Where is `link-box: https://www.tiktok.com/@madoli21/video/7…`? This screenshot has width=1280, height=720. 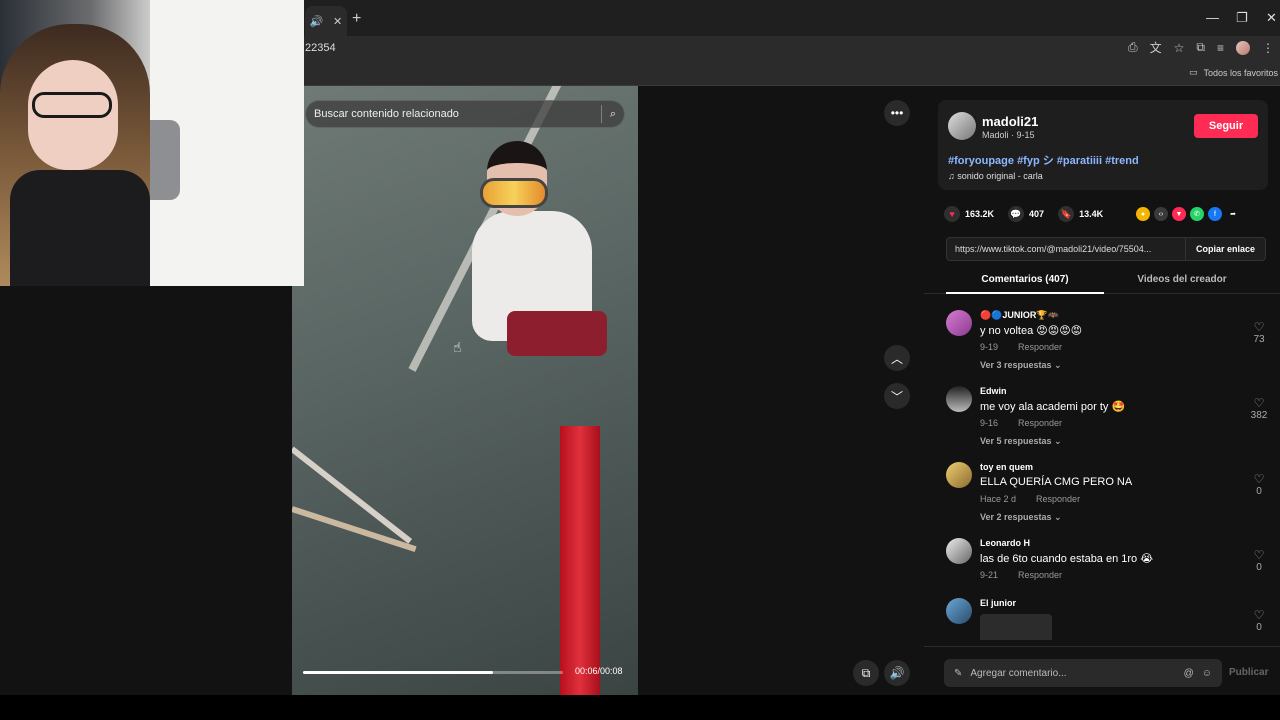
link-box: https://www.tiktok.com/@madoli21/video/7… is located at coordinates (1106, 249).